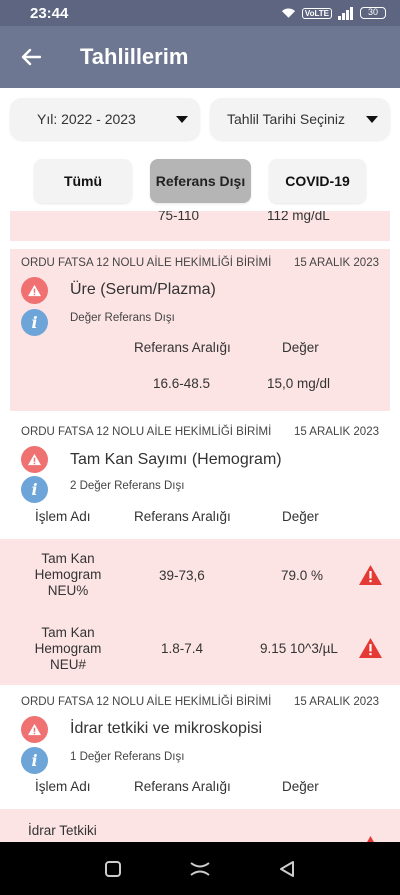 The image size is (400, 895). Describe the element at coordinates (182, 575) in the screenshot. I see `reference-range: 39-73,6` at that location.